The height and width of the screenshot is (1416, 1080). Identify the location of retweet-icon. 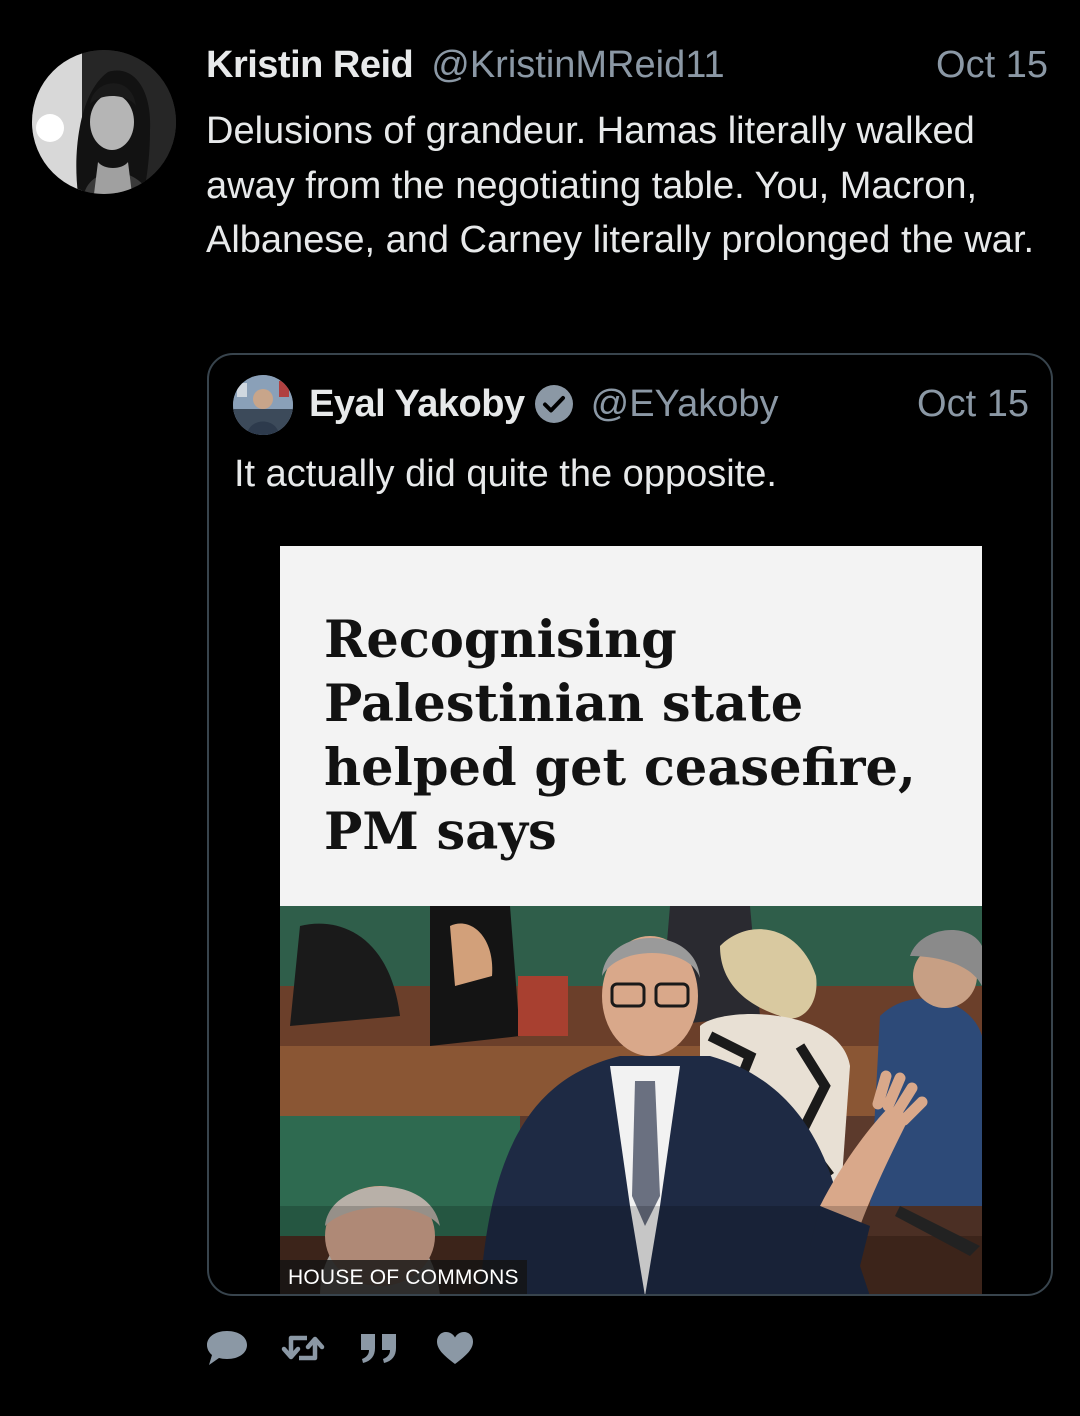
(303, 1350).